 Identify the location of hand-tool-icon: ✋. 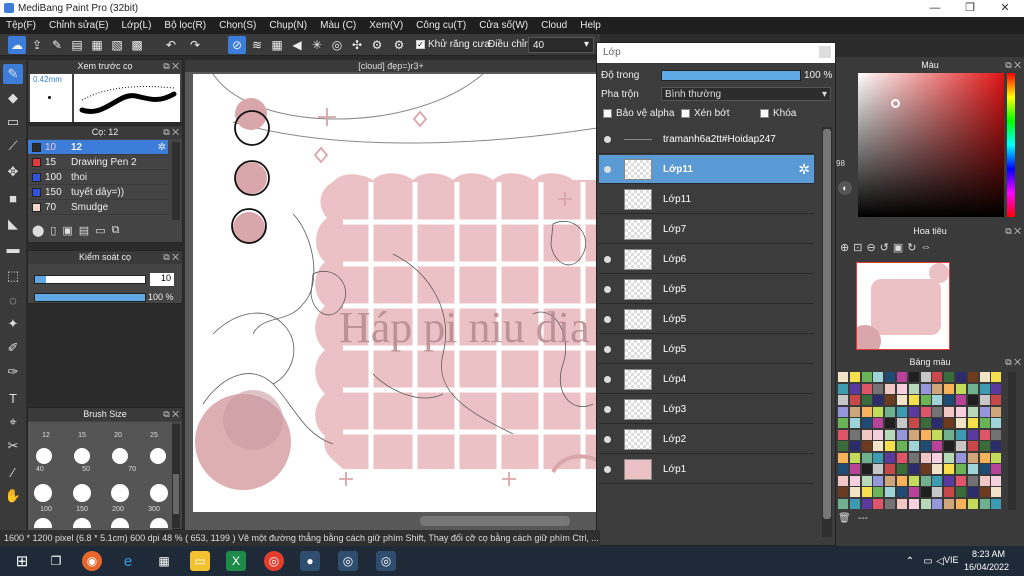
(13, 496).